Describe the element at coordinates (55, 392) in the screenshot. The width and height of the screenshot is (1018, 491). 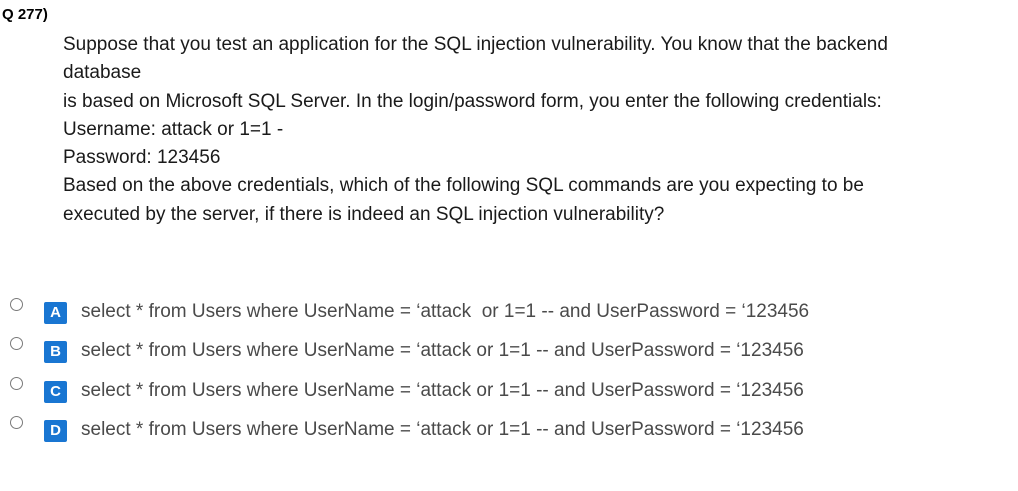
I see `option-letter-badge: C` at that location.